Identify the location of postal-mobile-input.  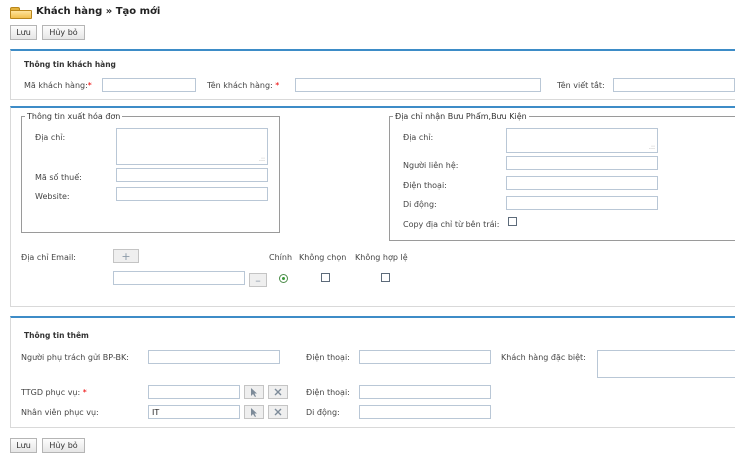
(582, 203).